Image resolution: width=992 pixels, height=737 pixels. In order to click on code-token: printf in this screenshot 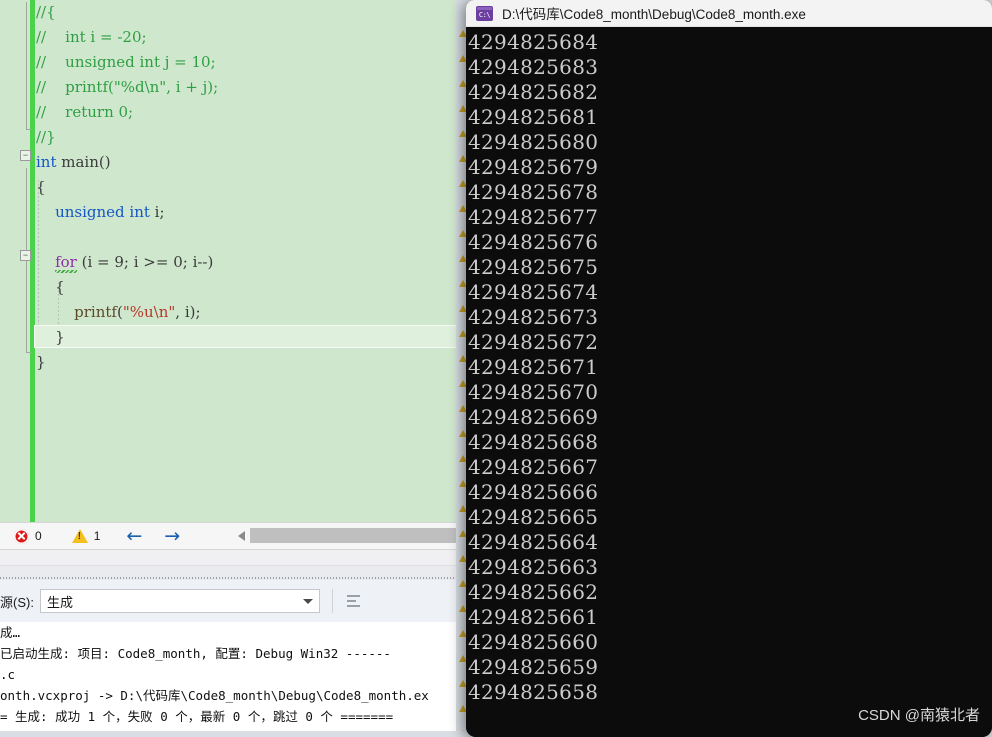, I will do `click(95, 312)`.